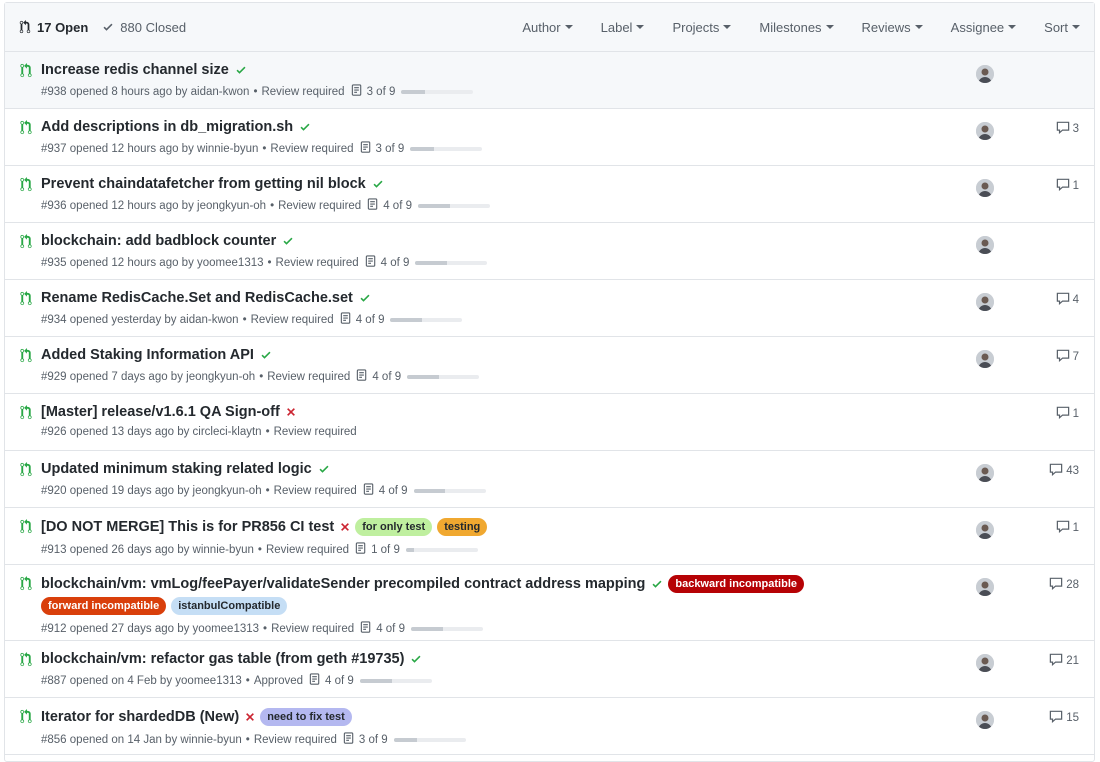 The image size is (1100, 762). Describe the element at coordinates (53, 27) in the screenshot. I see `open-filter-link: 17 Open` at that location.